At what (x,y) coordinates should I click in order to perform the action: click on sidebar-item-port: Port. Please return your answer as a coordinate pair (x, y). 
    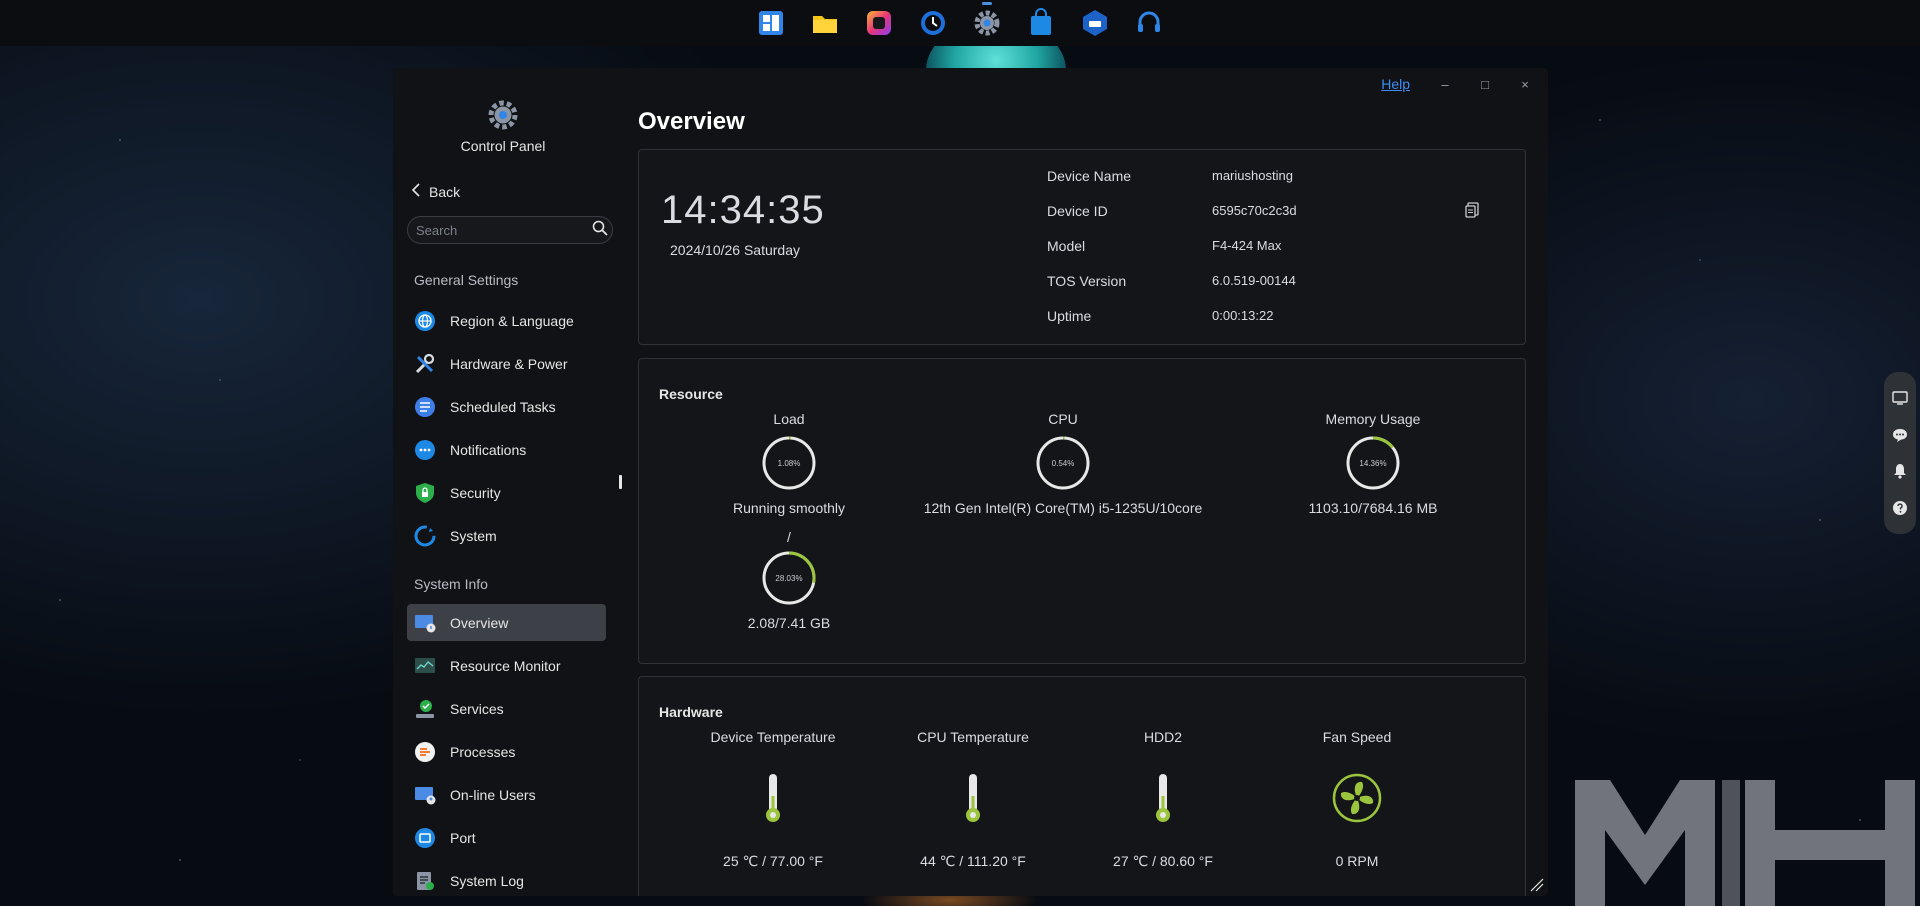
    Looking at the image, I should click on (506, 837).